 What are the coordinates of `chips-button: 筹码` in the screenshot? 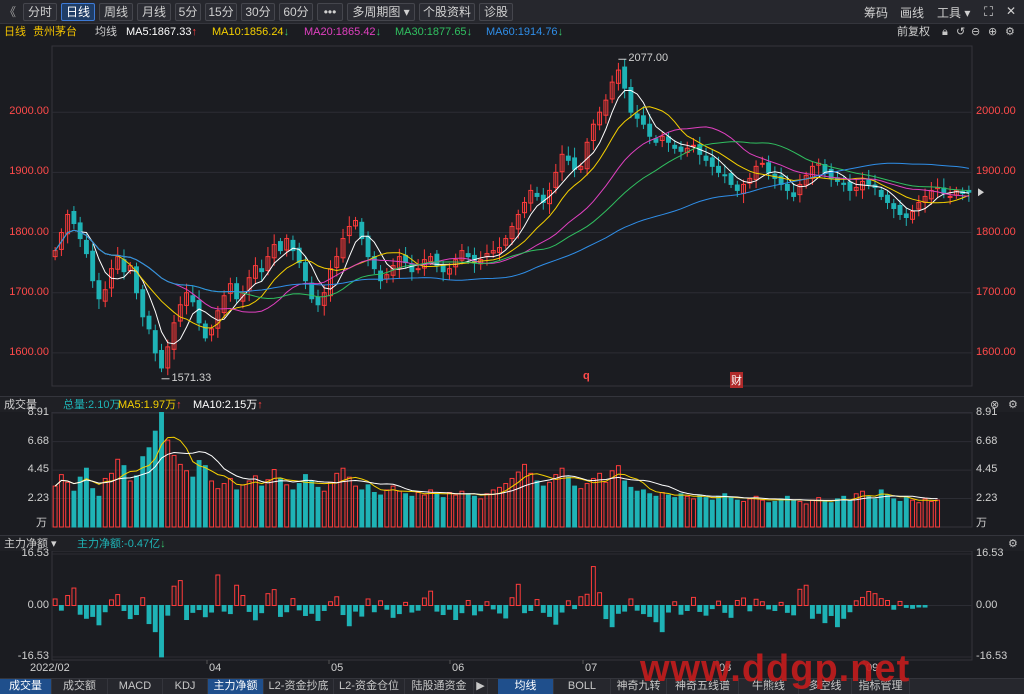 It's located at (876, 12).